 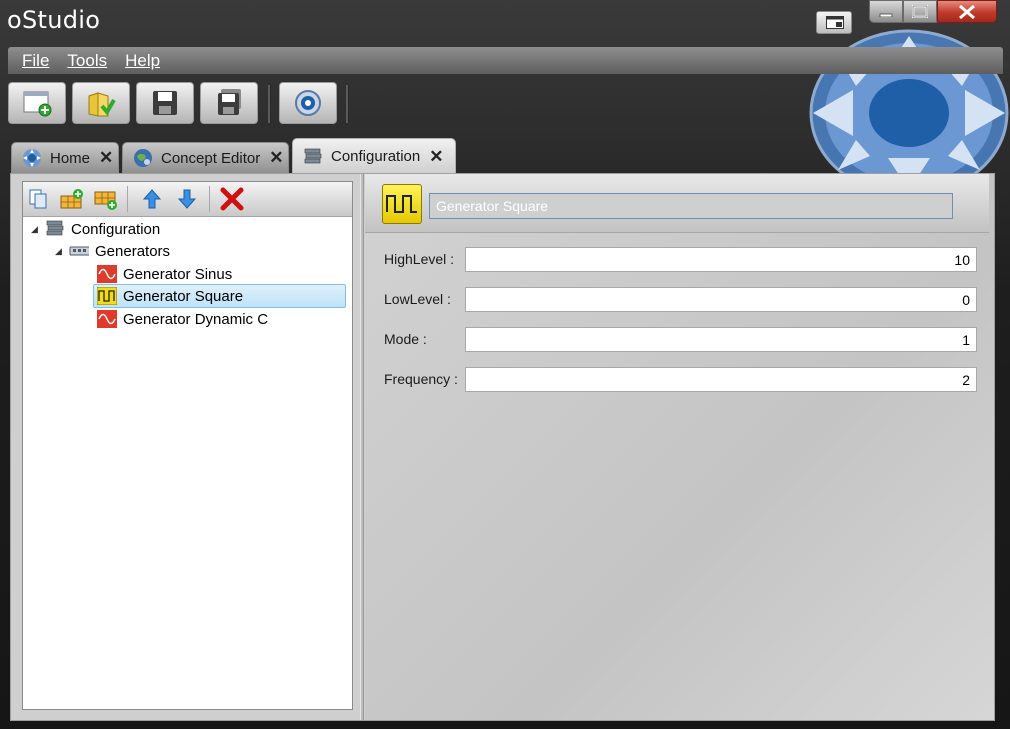 I want to click on tab-configuration: Configuration ✕, so click(x=374, y=156).